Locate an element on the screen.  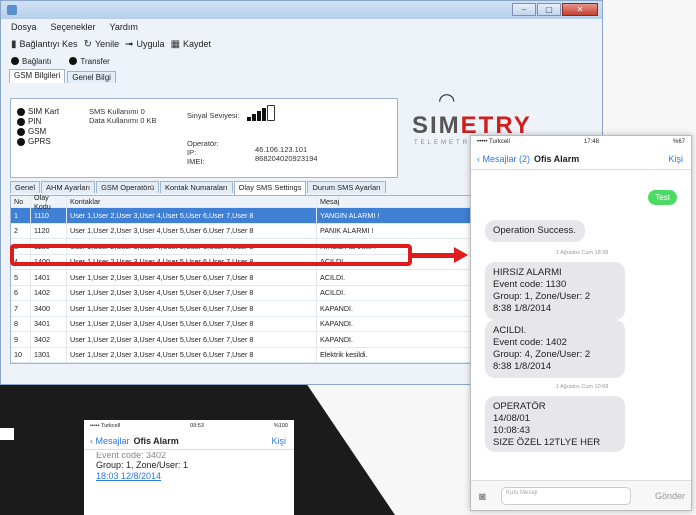
msg4-line: 14/08/01 is located at coordinates (511, 418).